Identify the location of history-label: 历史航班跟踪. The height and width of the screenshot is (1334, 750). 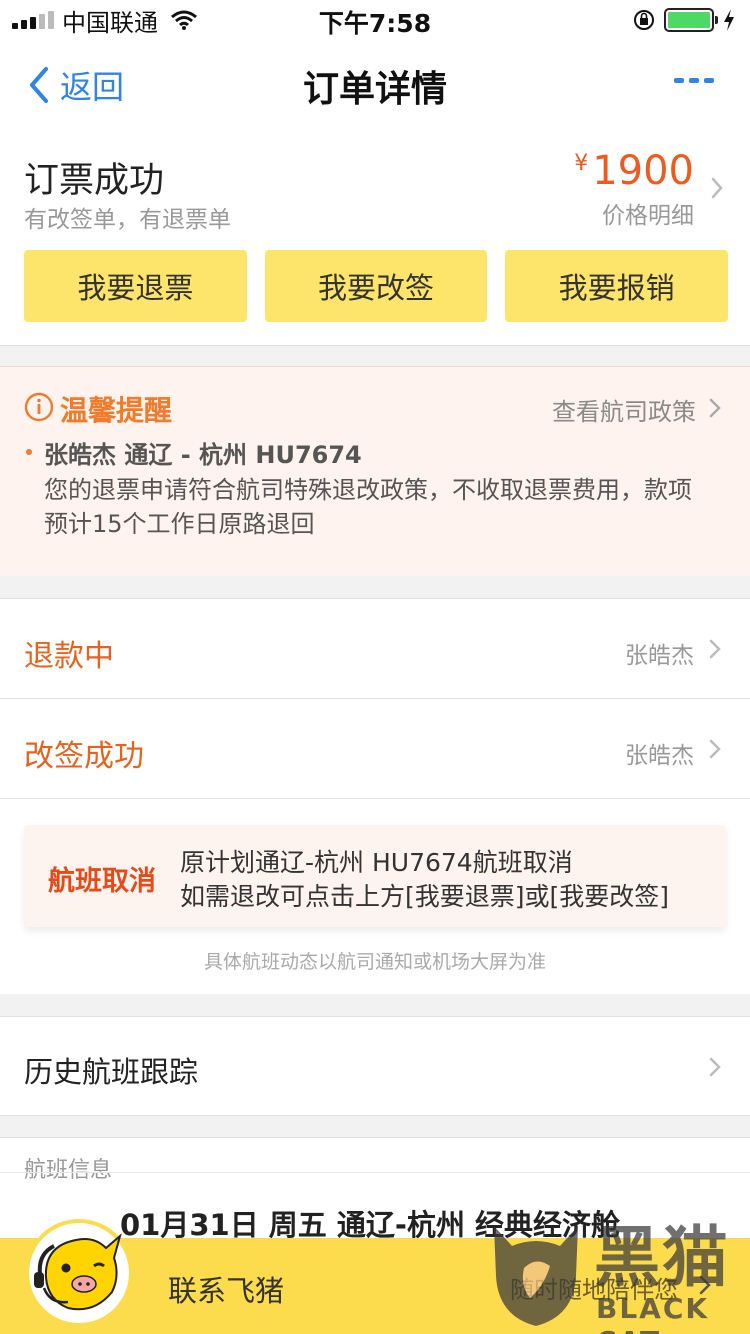
(111, 1072).